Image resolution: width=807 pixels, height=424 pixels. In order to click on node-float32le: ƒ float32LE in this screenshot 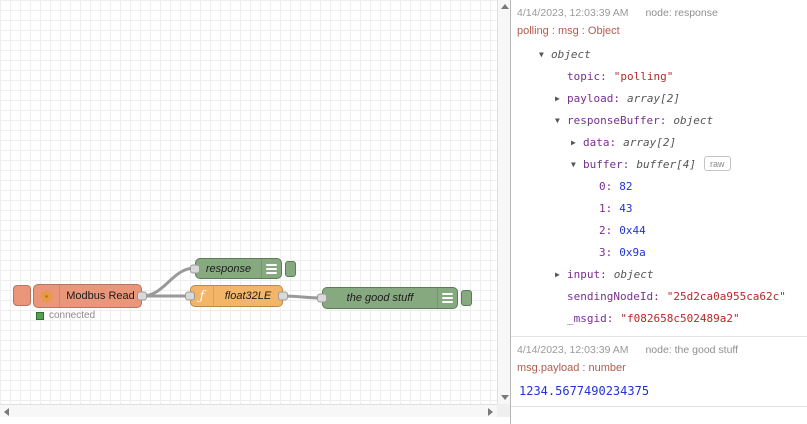, I will do `click(236, 296)`.